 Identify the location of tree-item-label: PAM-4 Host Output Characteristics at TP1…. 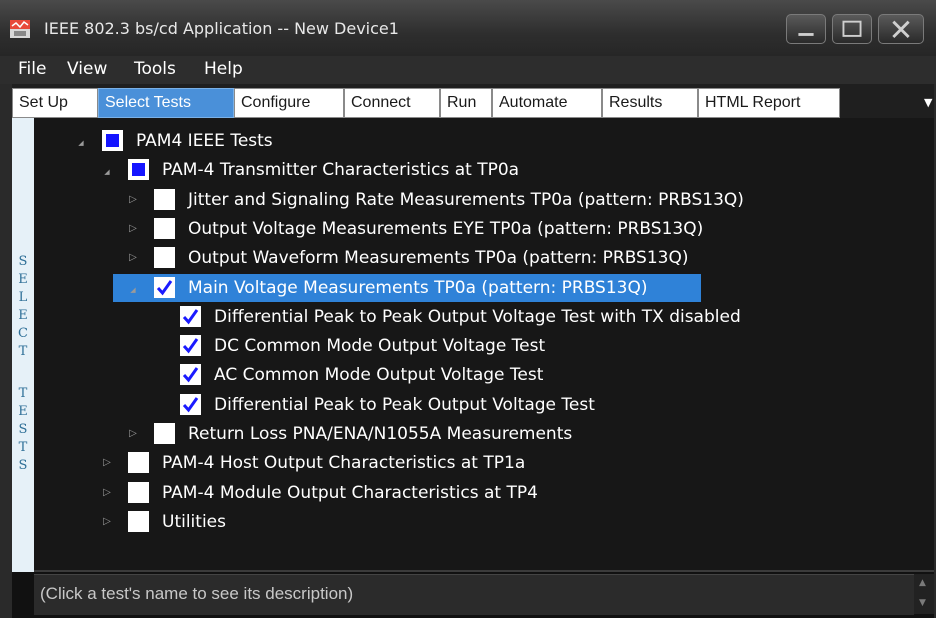
(343, 463).